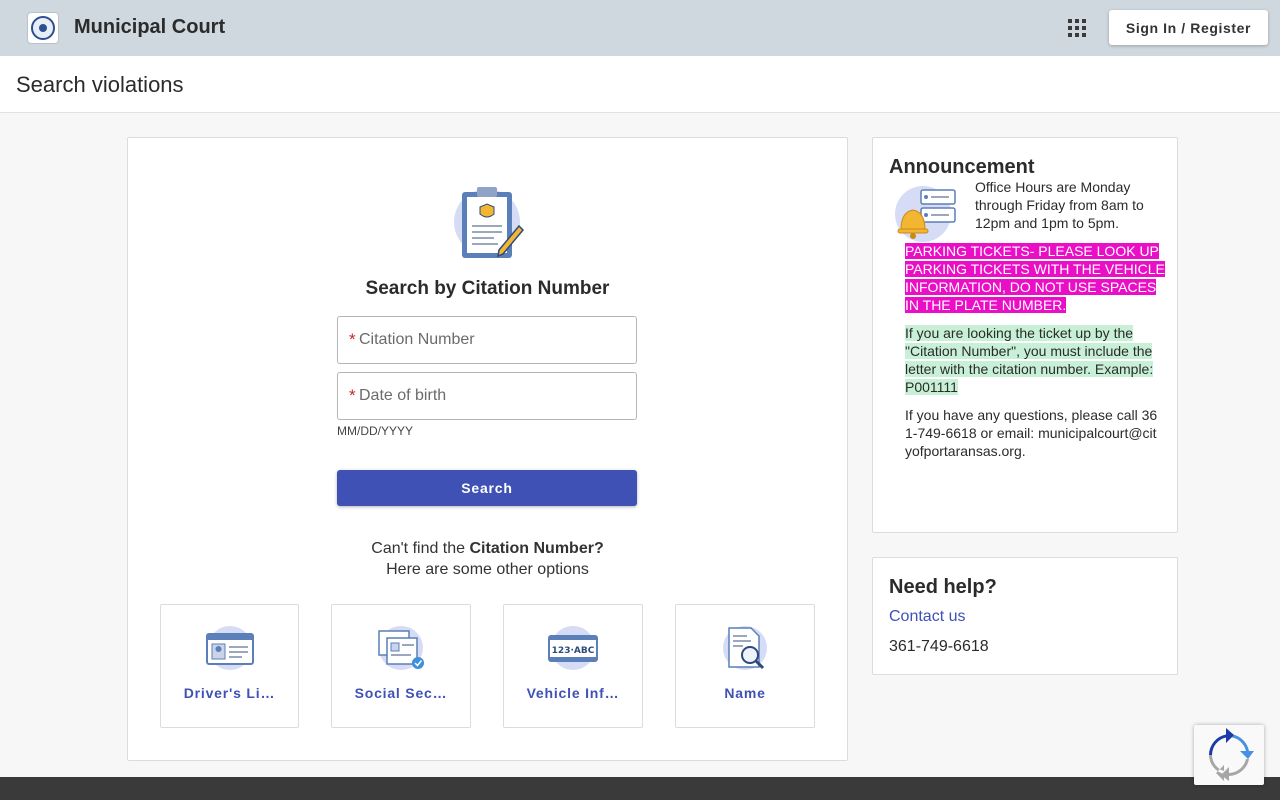 This screenshot has height=800, width=1280. I want to click on seal-icon, so click(43, 28).